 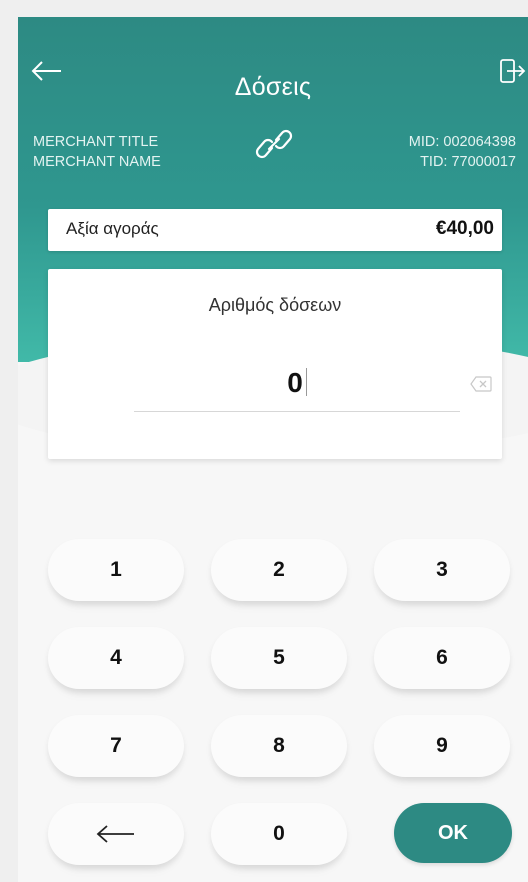 What do you see at coordinates (462, 142) in the screenshot?
I see `merchant-id: MID: 002064398` at bounding box center [462, 142].